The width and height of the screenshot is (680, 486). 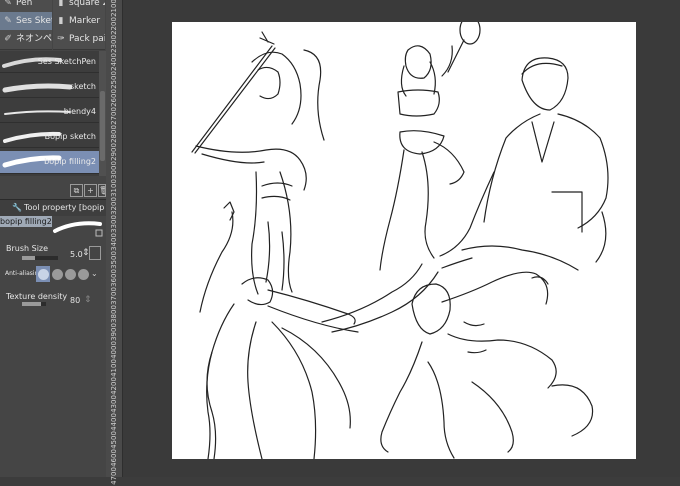 I want to click on ruler-label: 3400, so click(x=114, y=242).